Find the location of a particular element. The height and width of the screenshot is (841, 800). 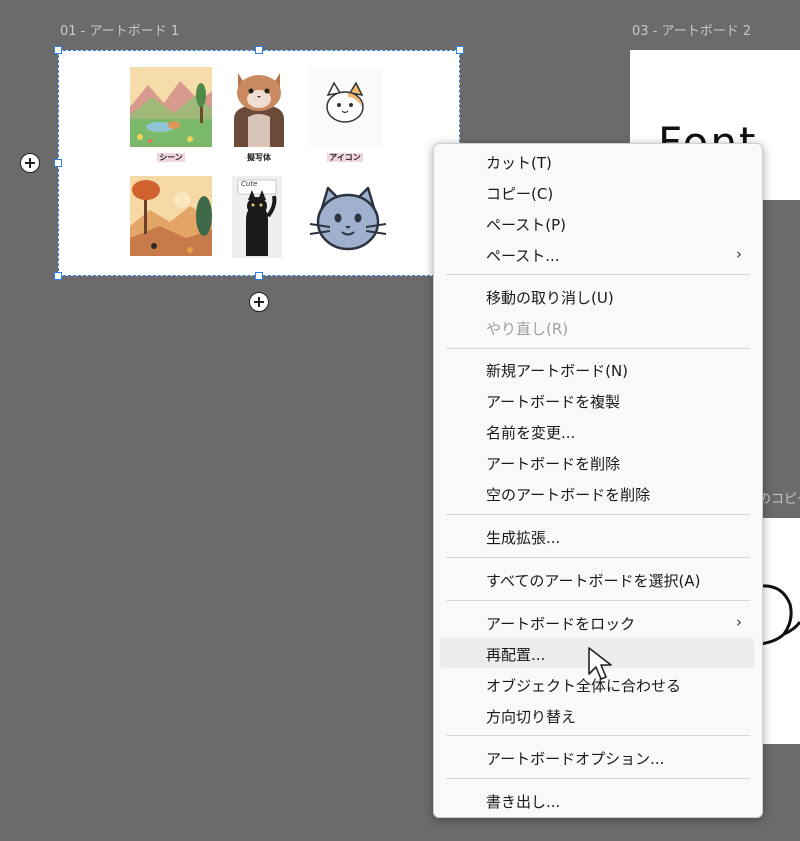

menu-item-new-artboard: 新規アートボード(N) is located at coordinates (557, 370).